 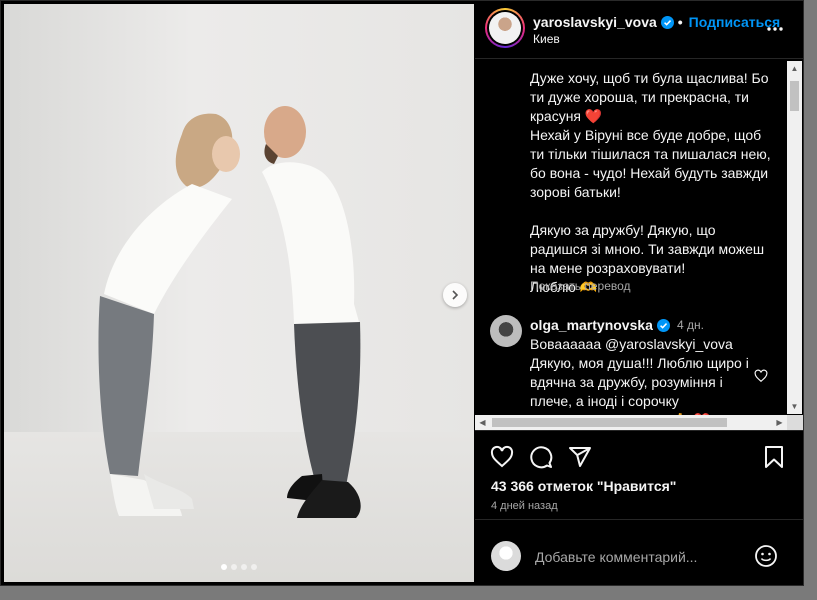 What do you see at coordinates (779, 422) in the screenshot?
I see `scroll-right-arrow-icon: ▶` at bounding box center [779, 422].